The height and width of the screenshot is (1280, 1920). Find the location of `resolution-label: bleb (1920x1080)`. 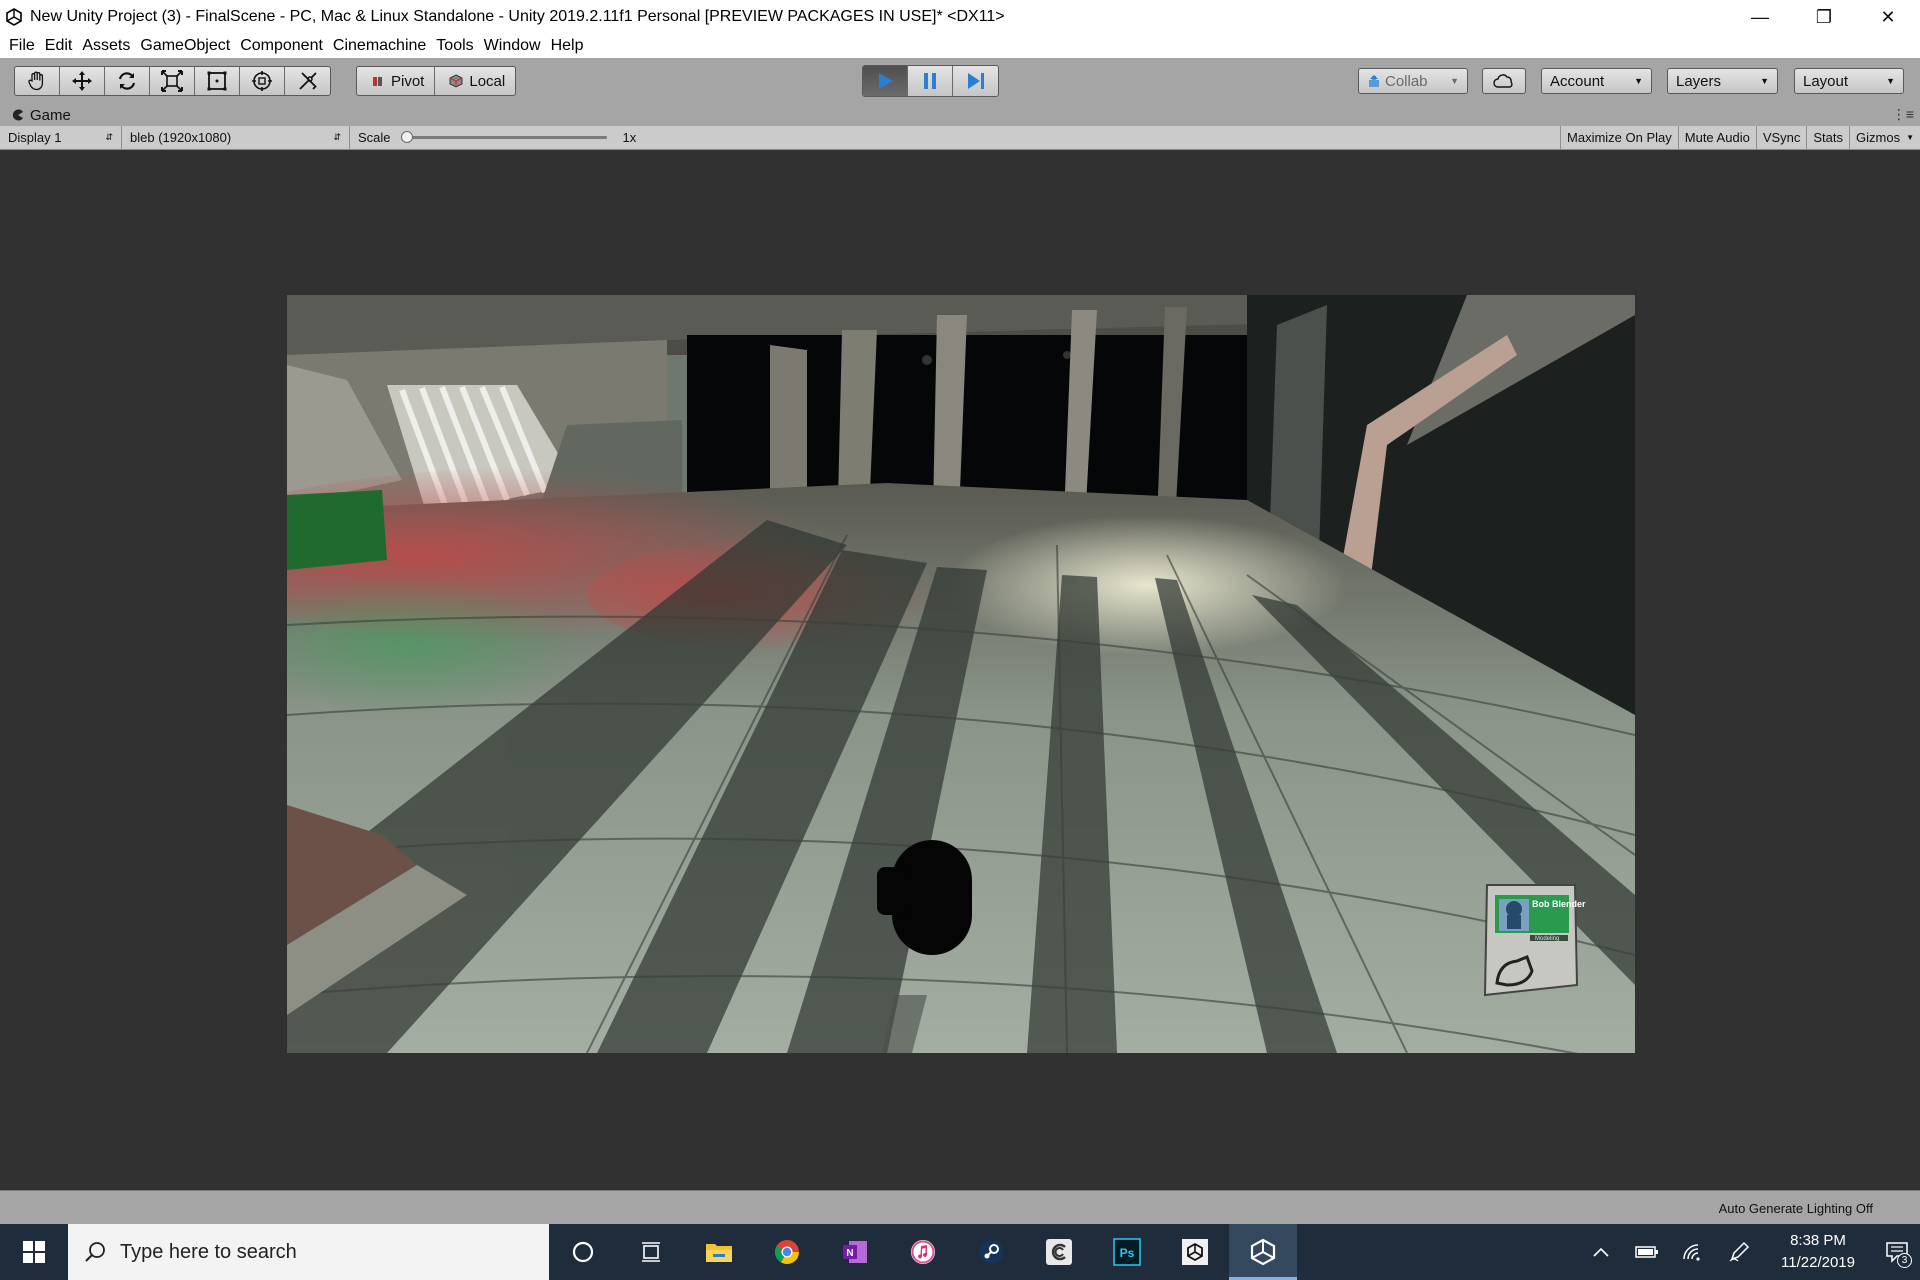

resolution-label: bleb (1920x1080) is located at coordinates (181, 137).